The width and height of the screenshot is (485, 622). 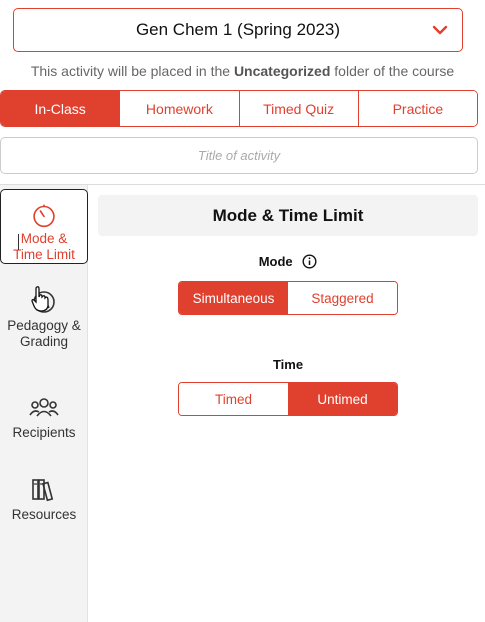 I want to click on sidebar-item-recipients: Recipients, so click(x=44, y=417).